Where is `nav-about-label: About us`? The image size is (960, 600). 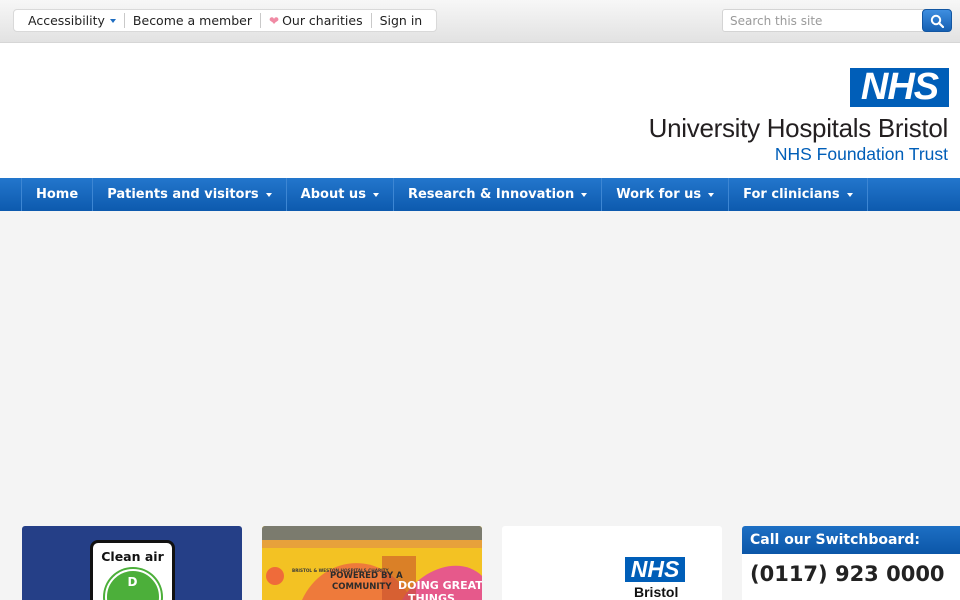
nav-about-label: About us is located at coordinates (333, 194).